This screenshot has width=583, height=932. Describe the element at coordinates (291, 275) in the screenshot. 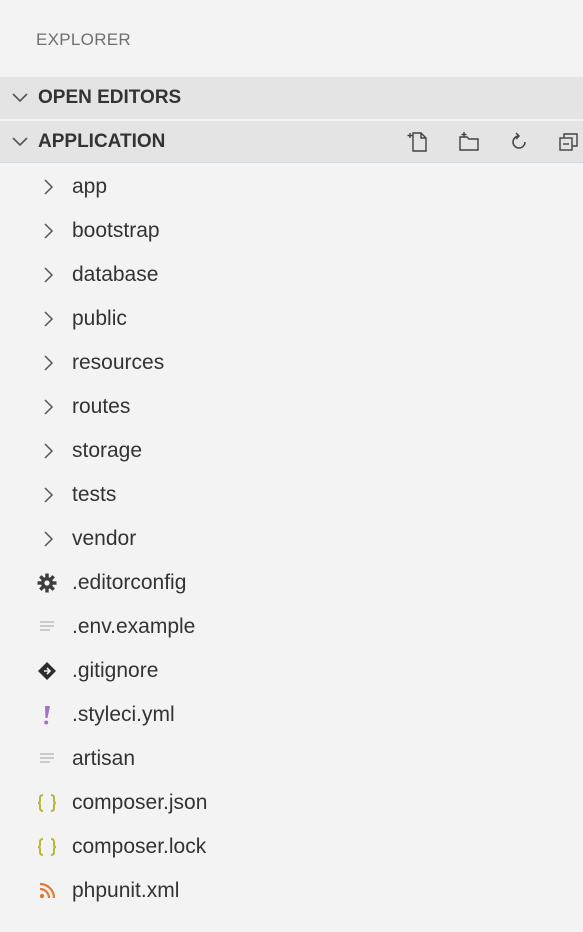

I see `folder-item: database` at that location.